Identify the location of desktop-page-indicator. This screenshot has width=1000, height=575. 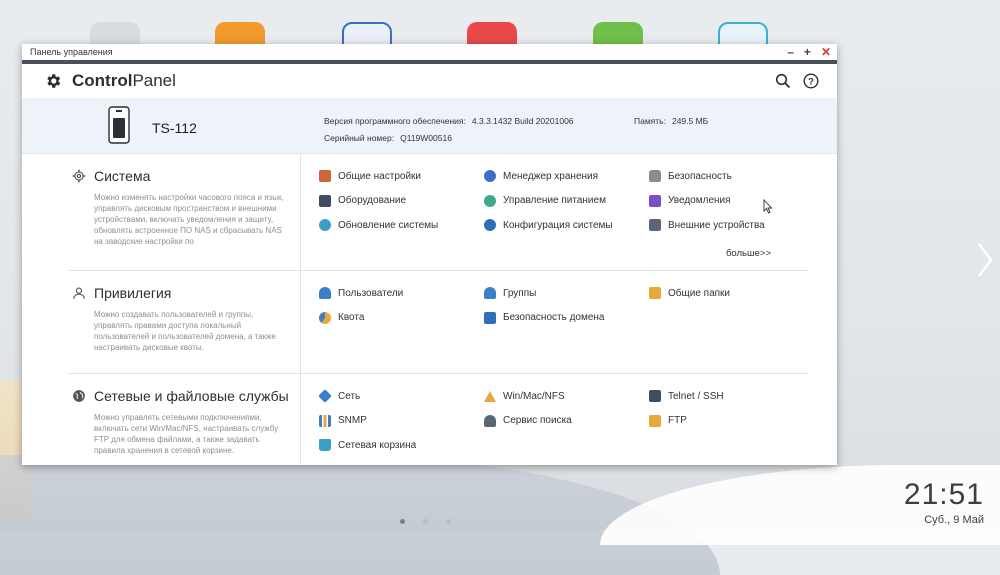
(425, 521).